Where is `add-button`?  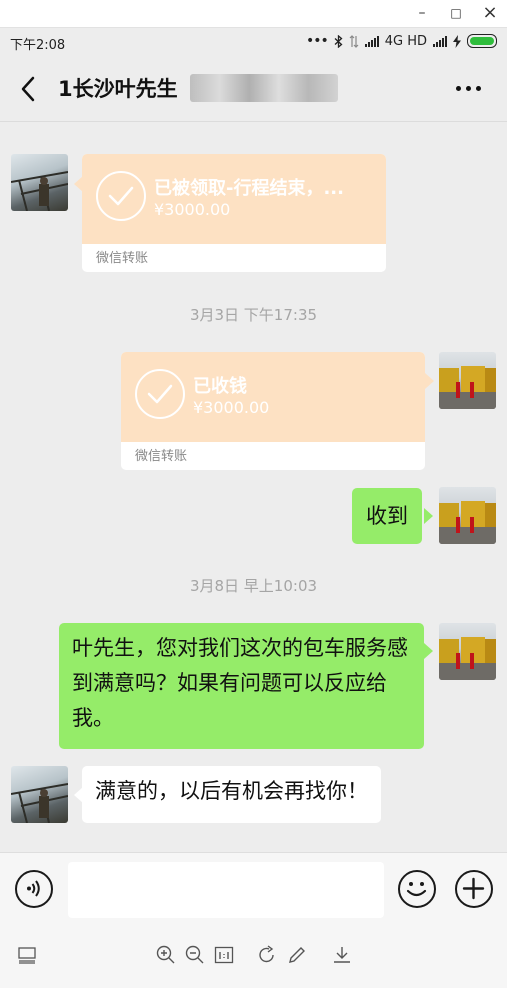
add-button is located at coordinates (474, 889).